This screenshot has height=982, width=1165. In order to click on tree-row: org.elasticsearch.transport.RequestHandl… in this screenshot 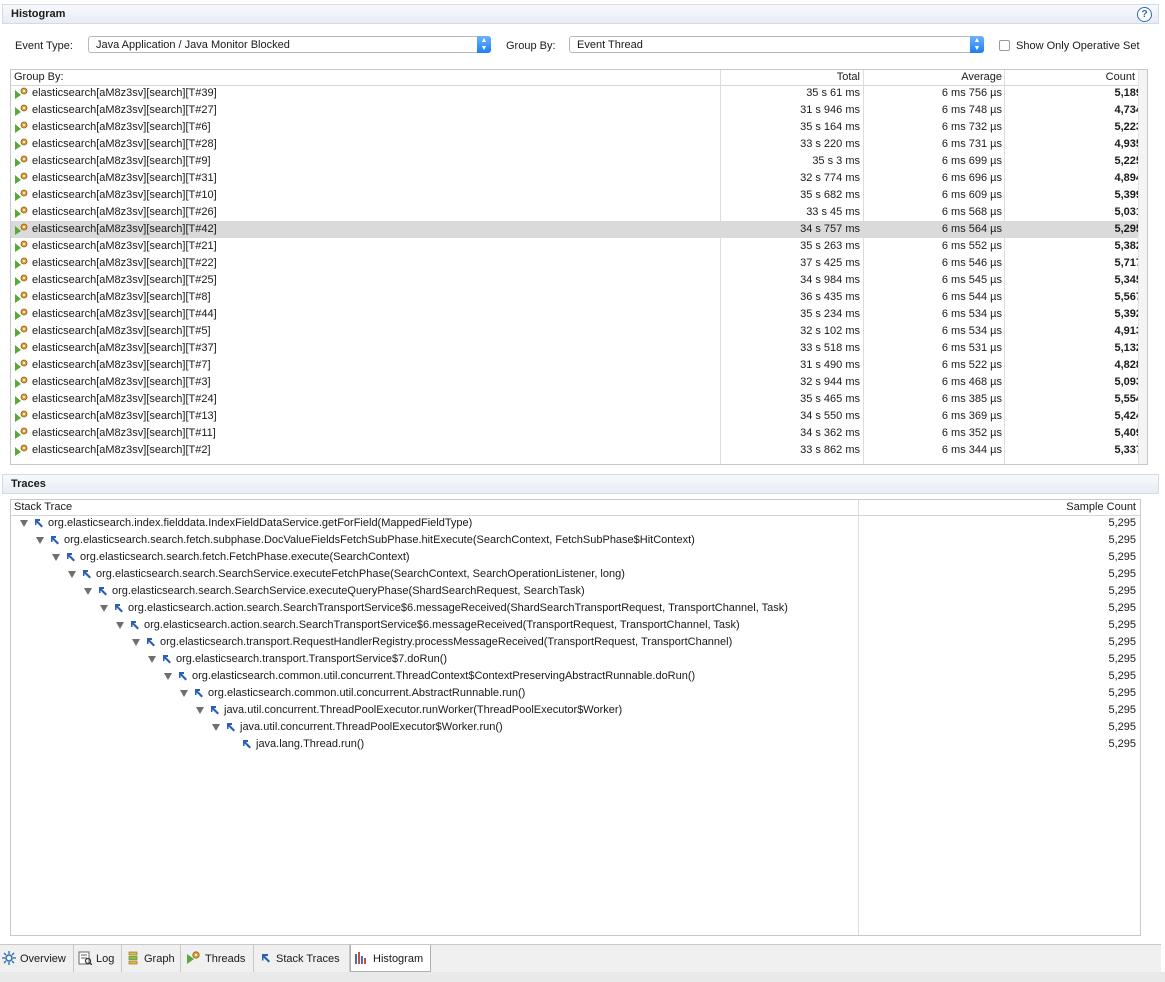, I will do `click(575, 642)`.